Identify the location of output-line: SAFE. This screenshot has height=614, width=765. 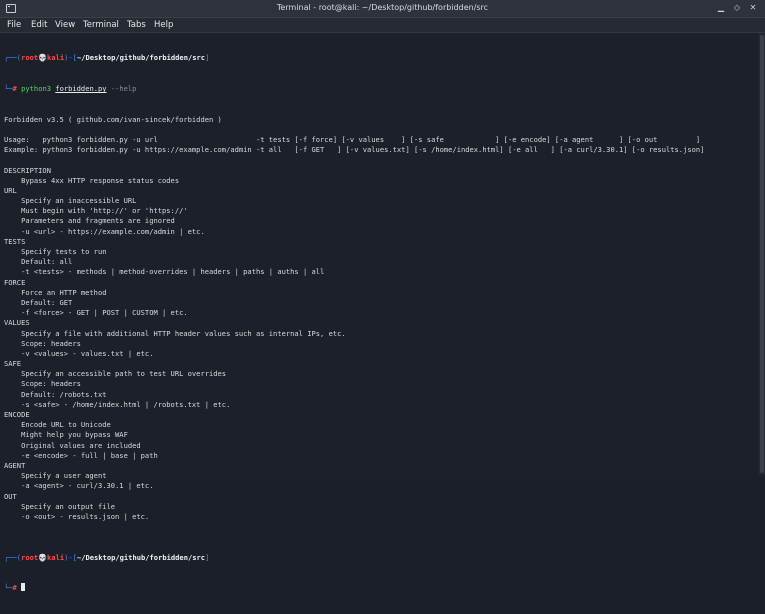
(13, 364).